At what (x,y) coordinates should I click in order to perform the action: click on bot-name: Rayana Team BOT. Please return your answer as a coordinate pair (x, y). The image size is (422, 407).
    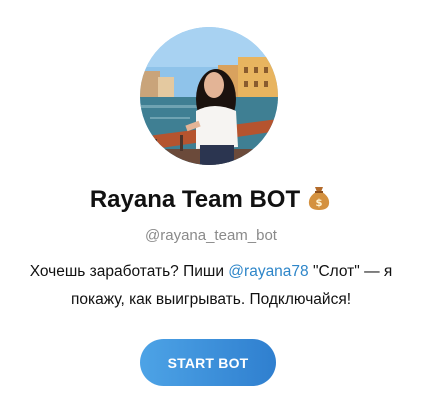
    Looking at the image, I should click on (195, 199).